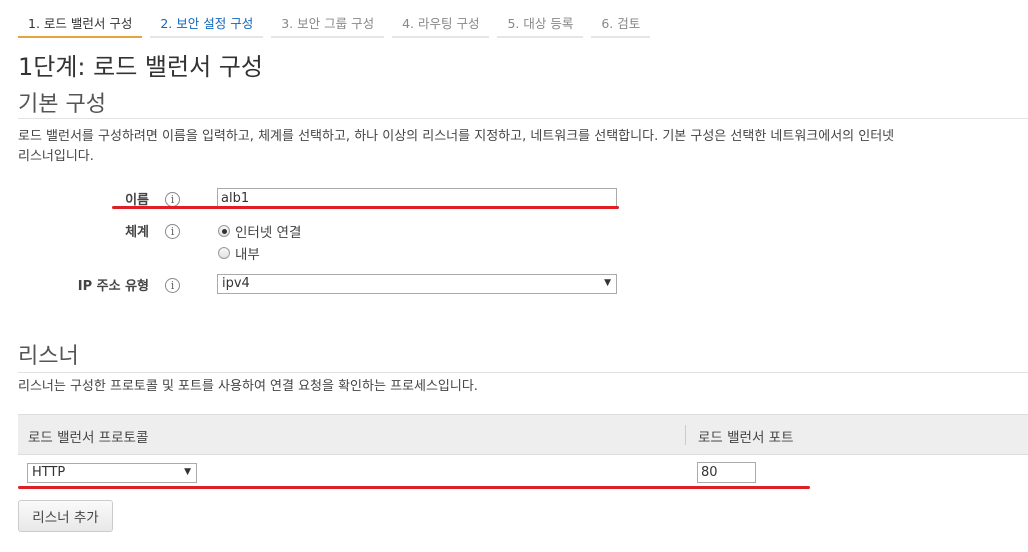 The height and width of the screenshot is (552, 1028). I want to click on tab-review: 6. 검토, so click(621, 24).